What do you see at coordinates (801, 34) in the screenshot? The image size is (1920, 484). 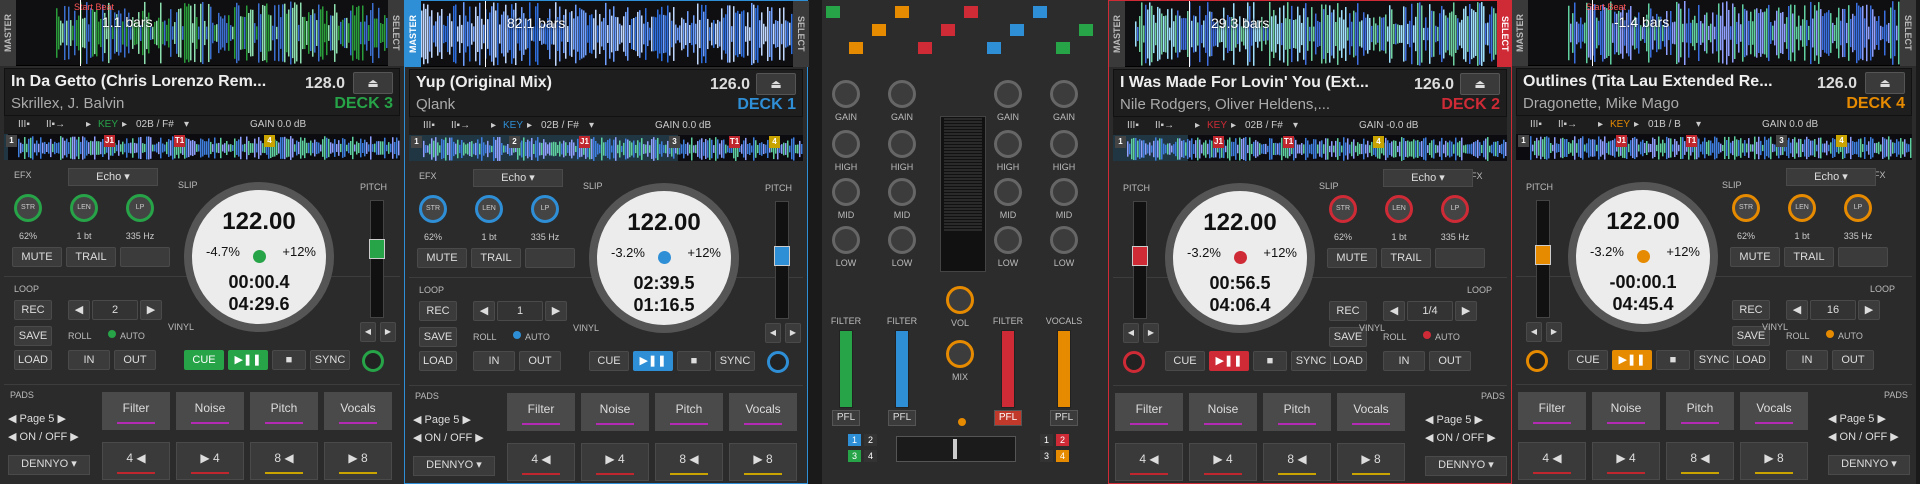 I see `select-label: SELECT` at bounding box center [801, 34].